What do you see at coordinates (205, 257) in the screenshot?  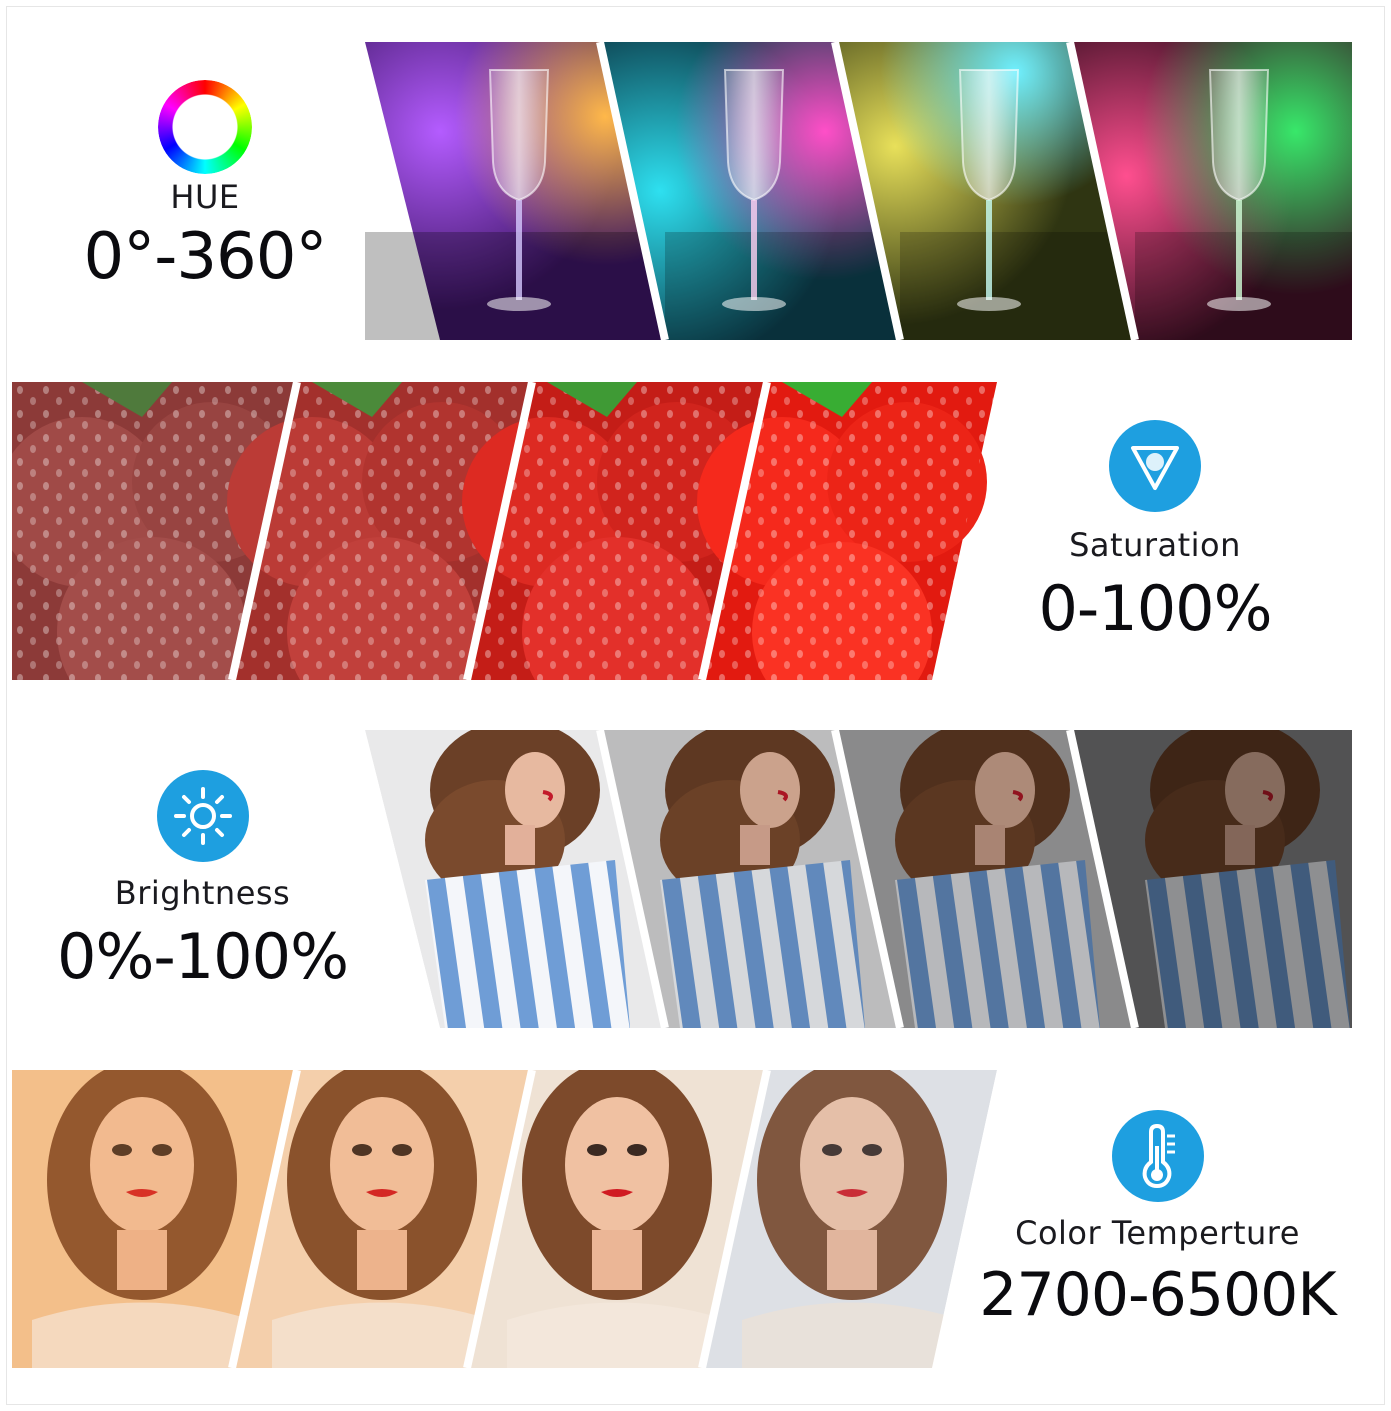 I see `hue-range: 0°-360°` at bounding box center [205, 257].